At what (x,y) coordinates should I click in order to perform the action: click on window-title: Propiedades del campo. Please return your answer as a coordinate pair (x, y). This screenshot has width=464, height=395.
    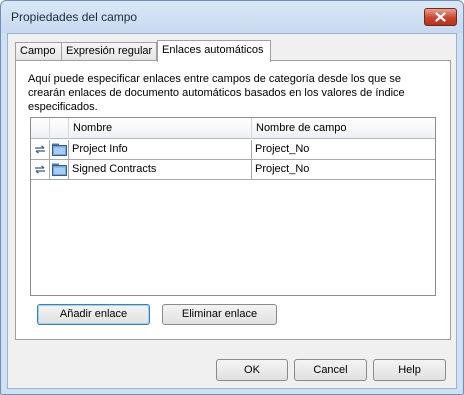
    Looking at the image, I should click on (74, 17).